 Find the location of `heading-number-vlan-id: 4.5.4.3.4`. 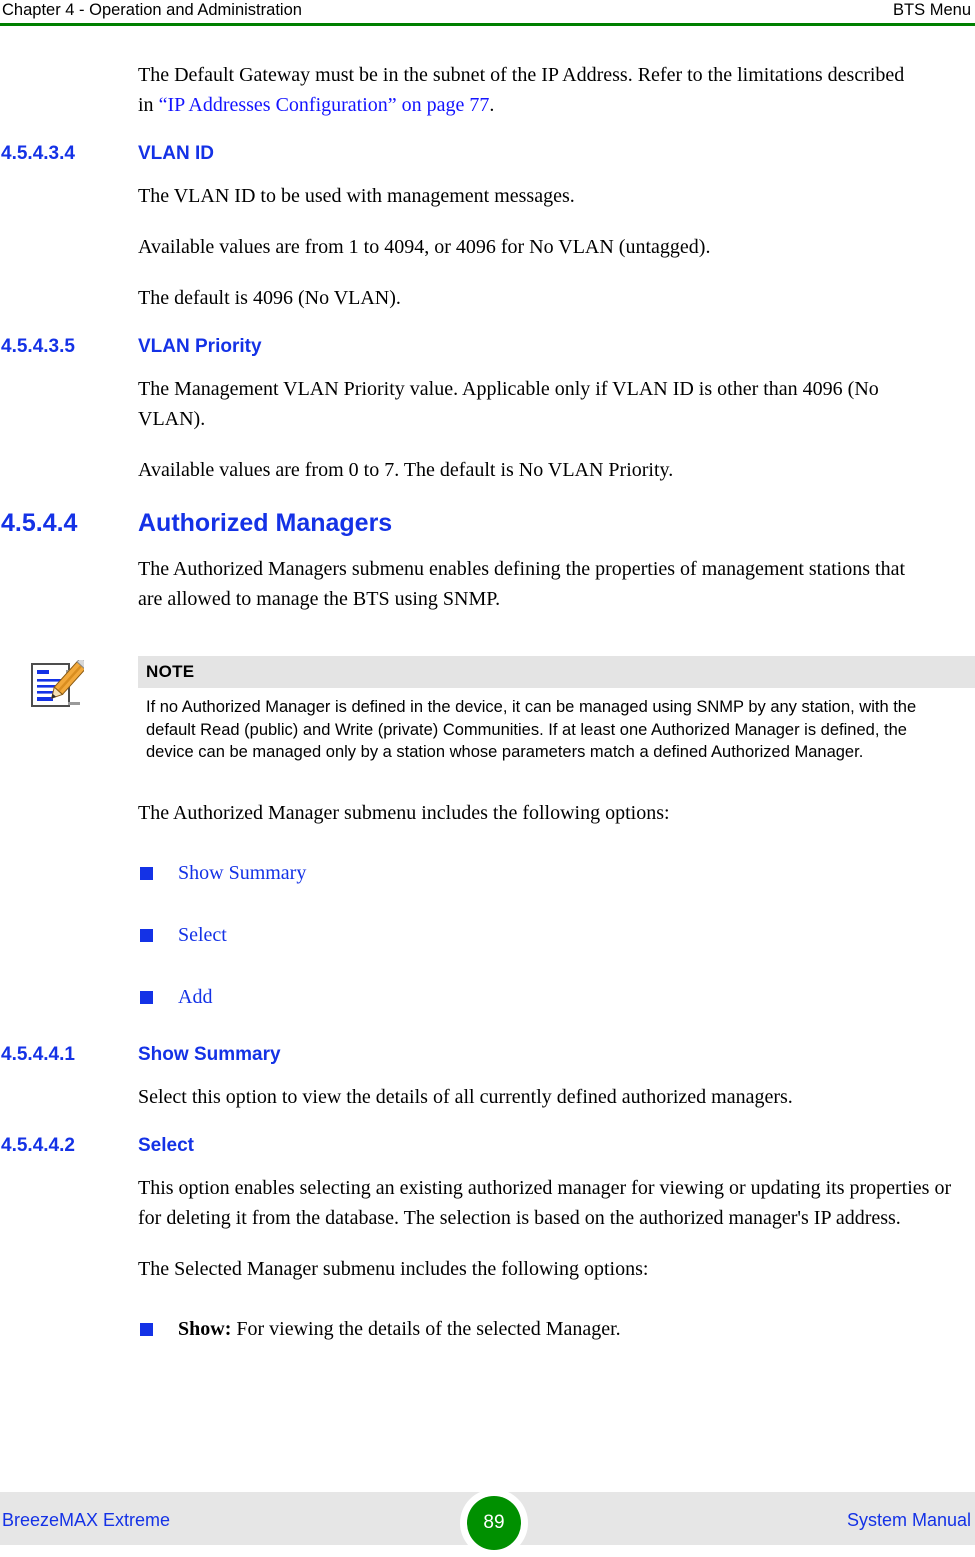

heading-number-vlan-id: 4.5.4.3.4 is located at coordinates (38, 153).